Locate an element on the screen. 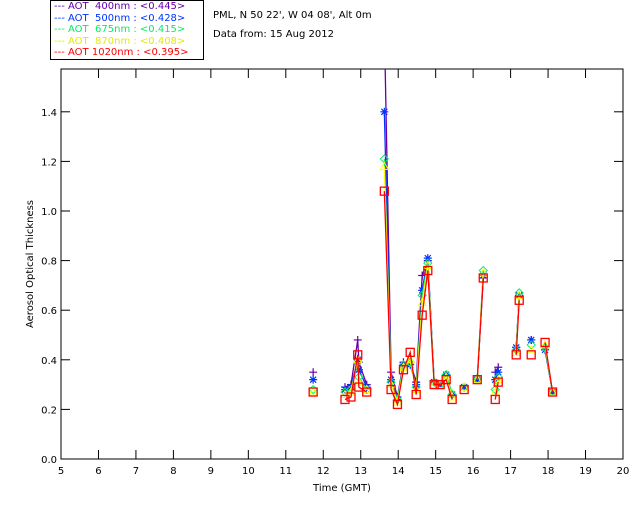 This screenshot has height=512, width=640. x-tick-label: 16 is located at coordinates (473, 471).